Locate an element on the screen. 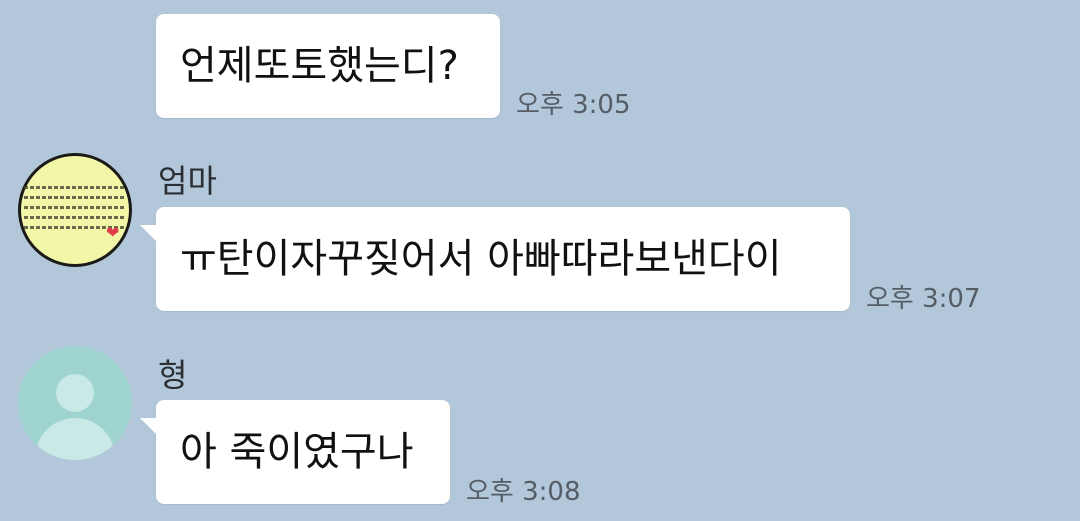 Image resolution: width=1080 pixels, height=521 pixels. message-text: 언제또토했는디? is located at coordinates (319, 66).